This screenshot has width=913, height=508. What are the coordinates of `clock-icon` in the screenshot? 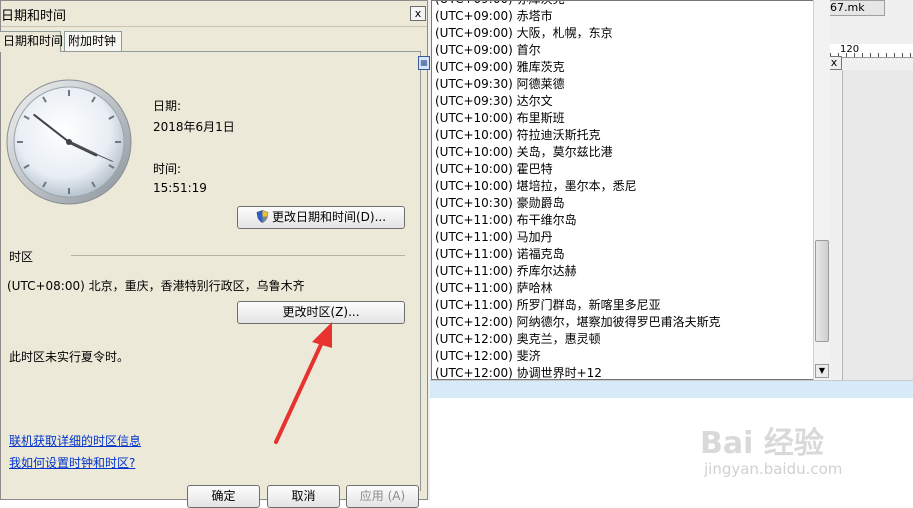 It's located at (69, 142).